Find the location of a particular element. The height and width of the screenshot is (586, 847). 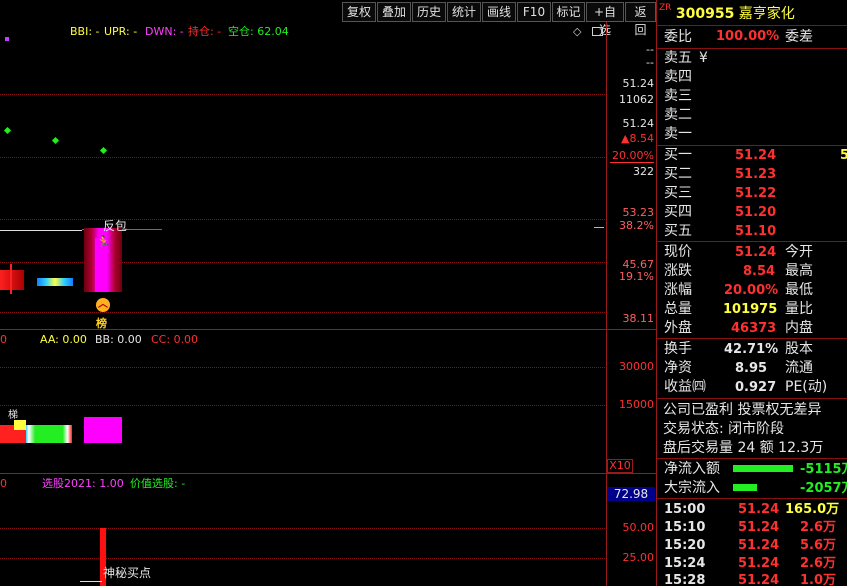

flow-value: -2057万 is located at coordinates (823, 488).